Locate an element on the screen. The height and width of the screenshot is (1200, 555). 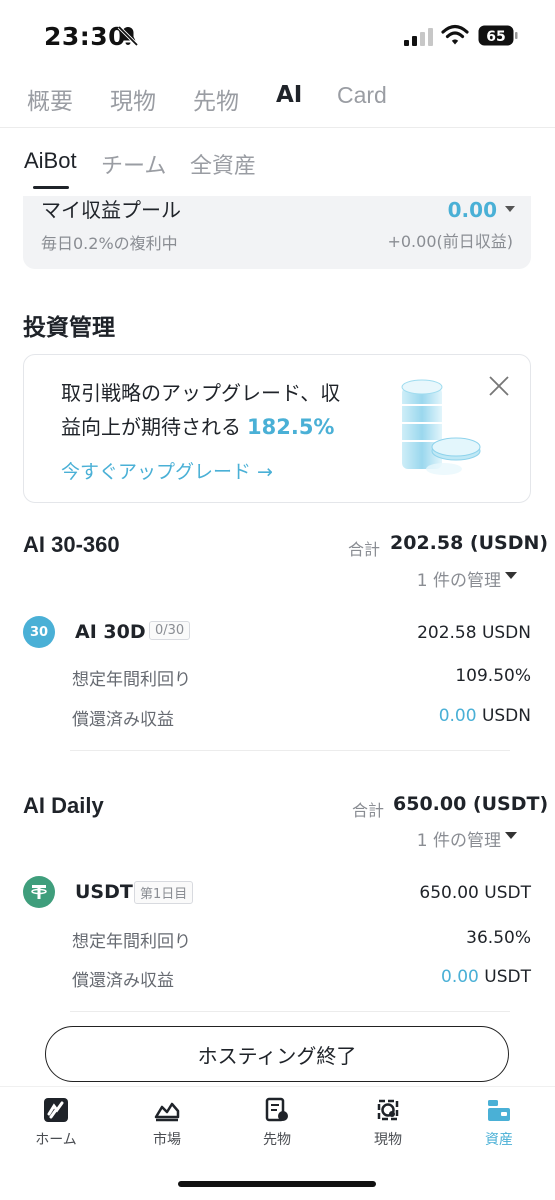
tab-ai: AI is located at coordinates (289, 95).